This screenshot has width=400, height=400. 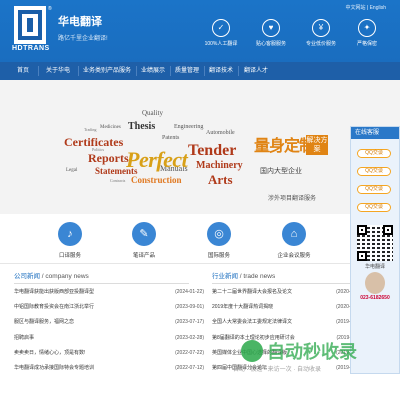 What do you see at coordinates (189, 368) in the screenshot?
I see `news-date: (2022-07-12)` at bounding box center [189, 368].